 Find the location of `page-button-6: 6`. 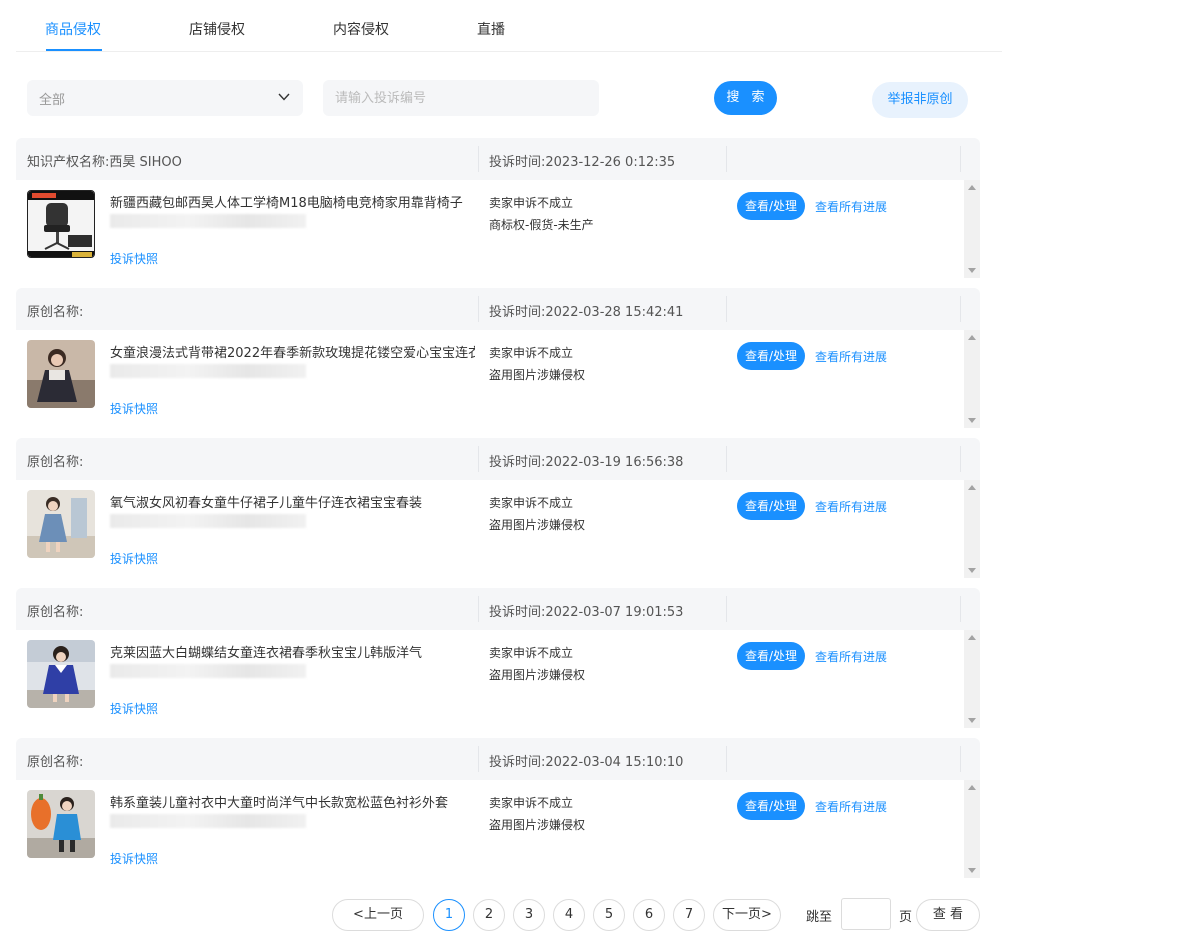

page-button-6: 6 is located at coordinates (649, 915).